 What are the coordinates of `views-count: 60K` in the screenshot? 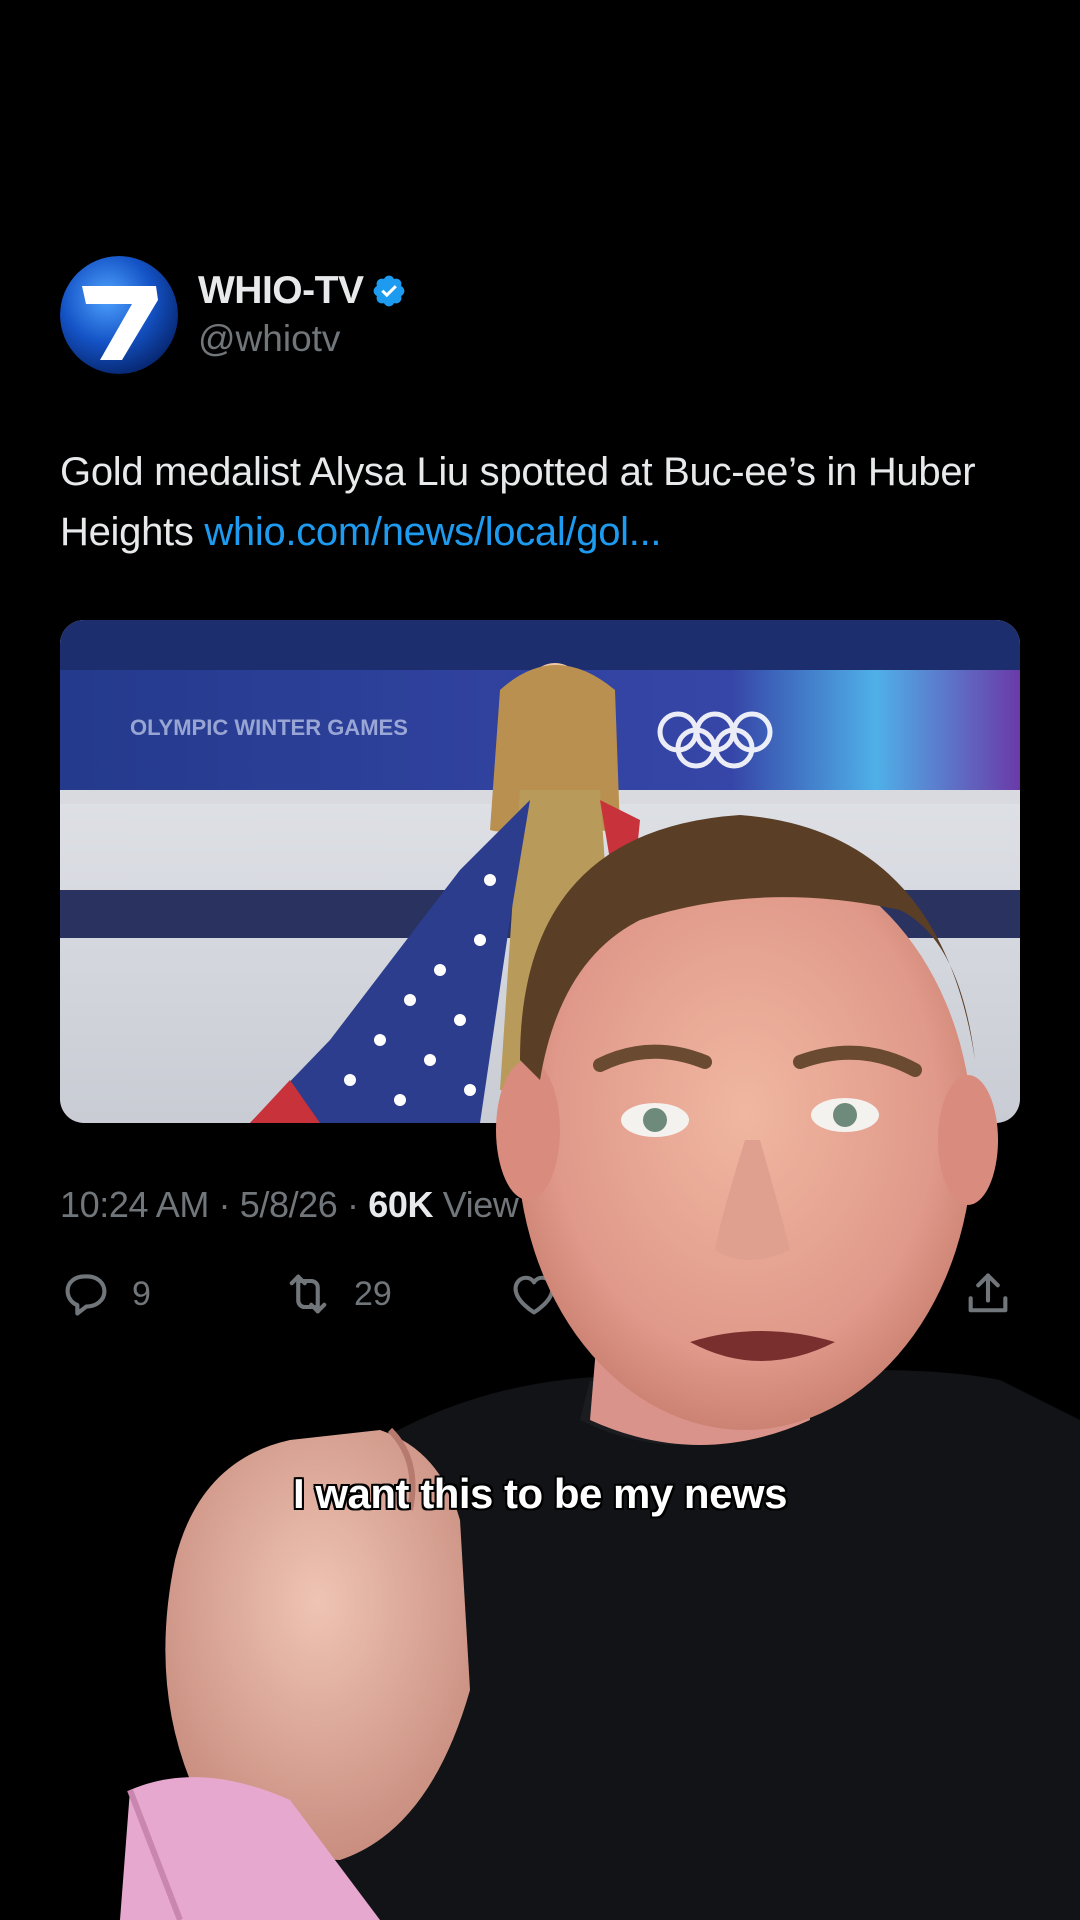 It's located at (401, 1204).